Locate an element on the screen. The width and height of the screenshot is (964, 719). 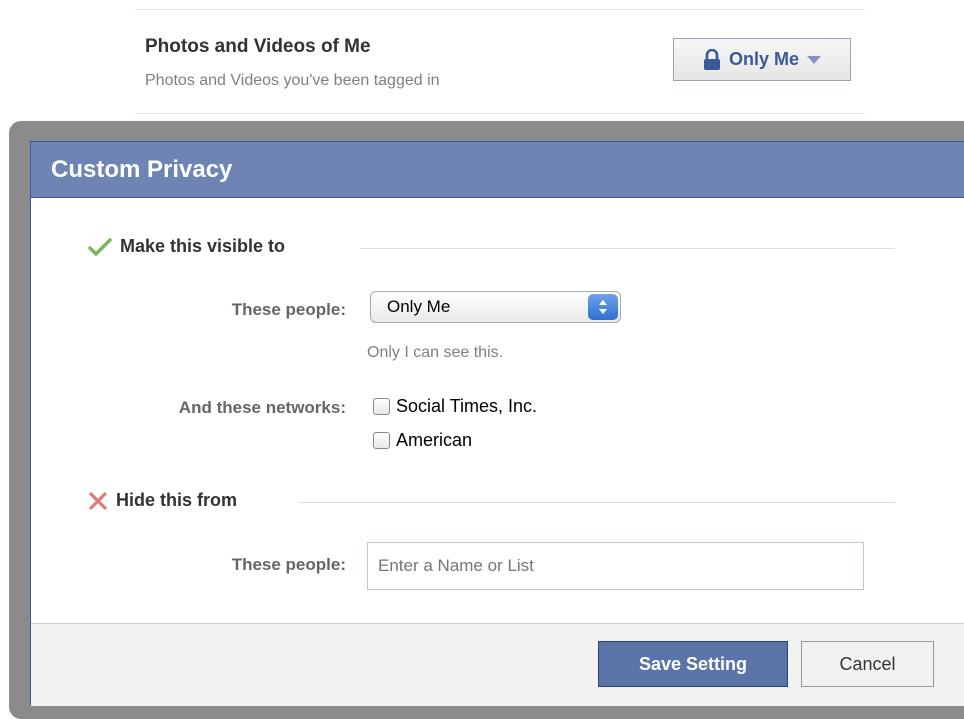
these-people-select: Only Me is located at coordinates (495, 307).